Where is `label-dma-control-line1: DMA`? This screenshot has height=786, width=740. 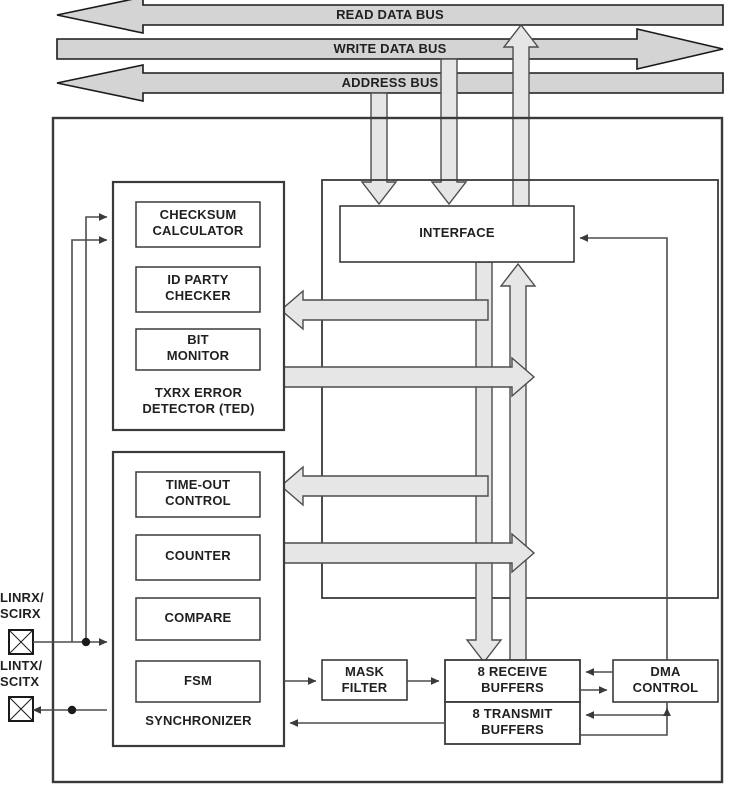
label-dma-control-line1: DMA is located at coordinates (665, 671).